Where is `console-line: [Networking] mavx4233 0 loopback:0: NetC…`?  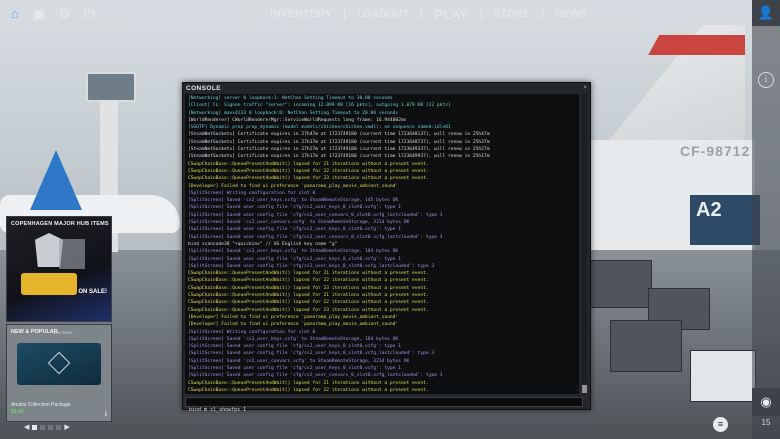
console-line: [Networking] mavx4233 0 loopback:0: NetC… is located at coordinates (293, 113).